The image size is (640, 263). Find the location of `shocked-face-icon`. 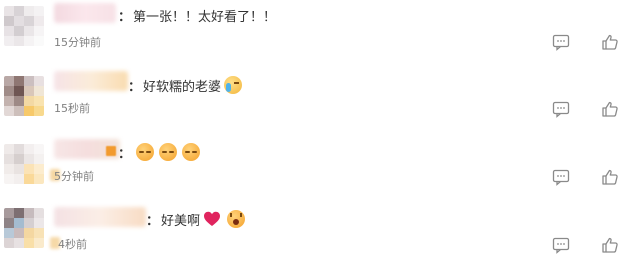

shocked-face-icon is located at coordinates (236, 219).